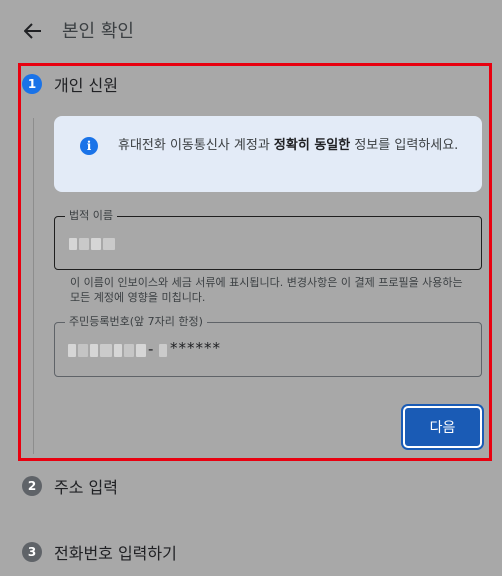  What do you see at coordinates (32, 552) in the screenshot?
I see `step-3-number: 3` at bounding box center [32, 552].